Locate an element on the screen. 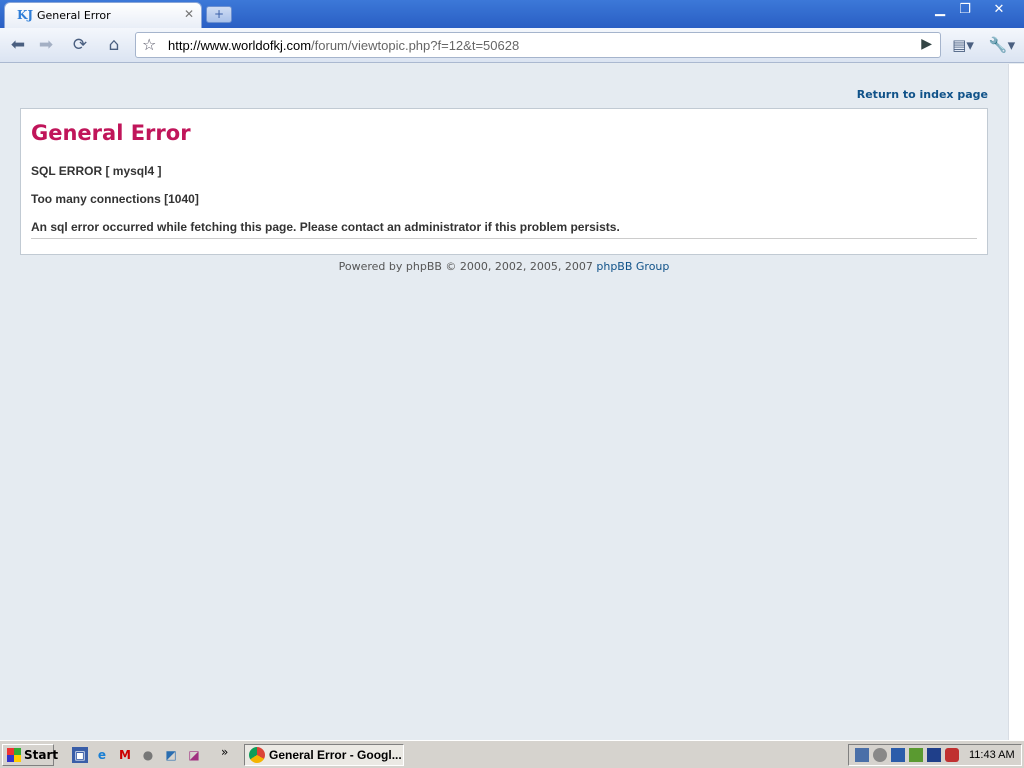 The image size is (1024, 768). forward-button: ➡ is located at coordinates (46, 45).